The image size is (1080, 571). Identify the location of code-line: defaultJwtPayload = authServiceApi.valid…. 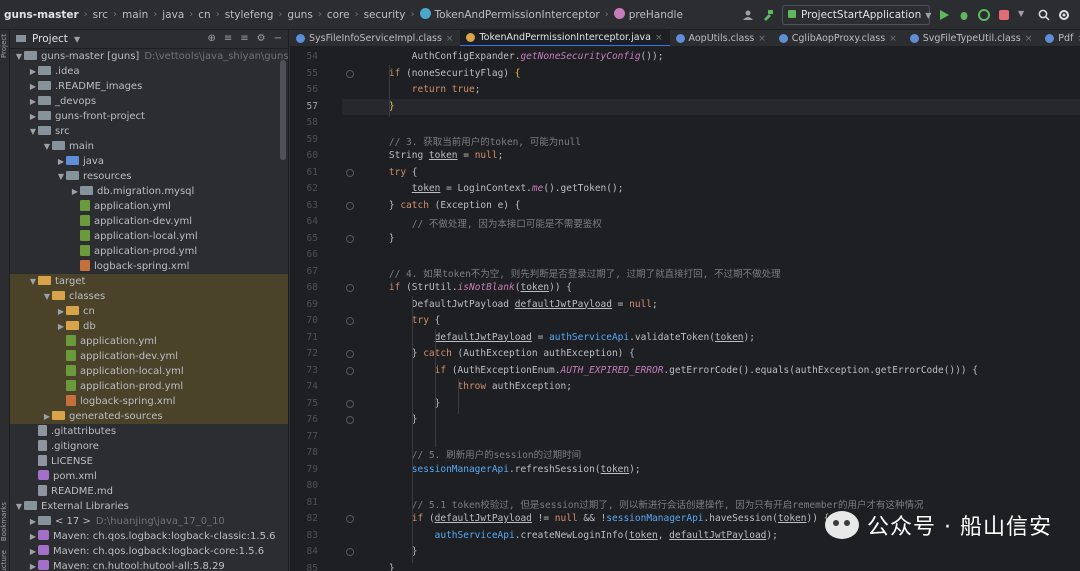
(560, 337).